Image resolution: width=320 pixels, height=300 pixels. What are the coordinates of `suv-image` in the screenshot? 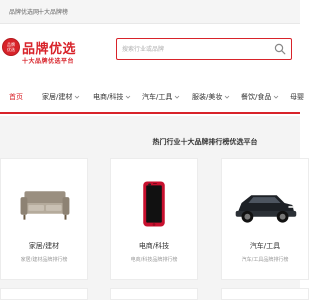 It's located at (266, 209).